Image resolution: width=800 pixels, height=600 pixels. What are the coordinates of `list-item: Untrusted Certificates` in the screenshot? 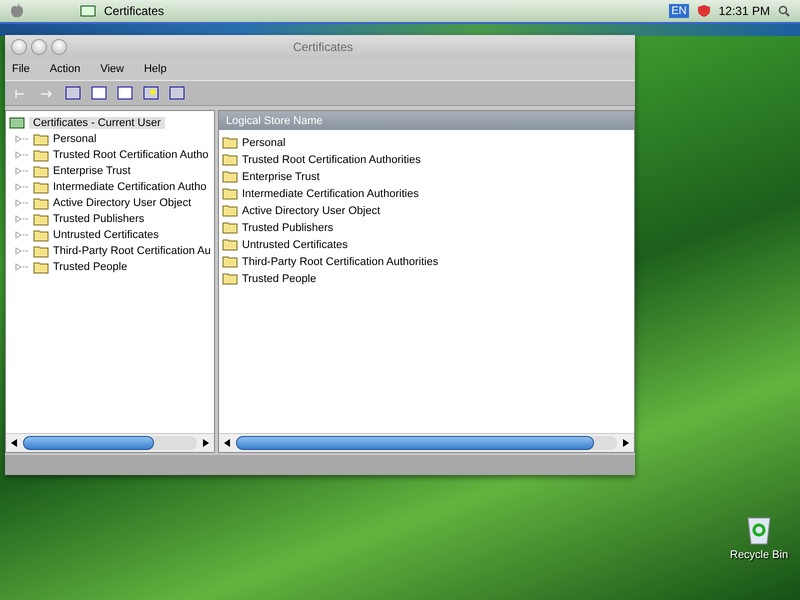 It's located at (428, 244).